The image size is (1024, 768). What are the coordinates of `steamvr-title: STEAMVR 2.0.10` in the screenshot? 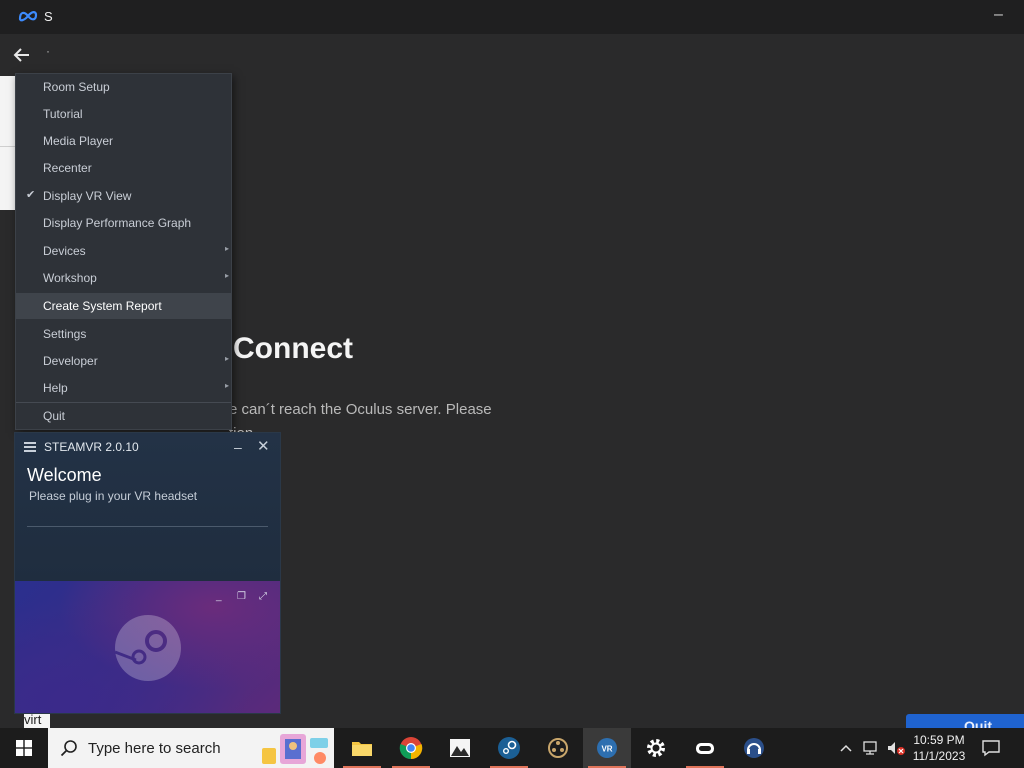 It's located at (91, 447).